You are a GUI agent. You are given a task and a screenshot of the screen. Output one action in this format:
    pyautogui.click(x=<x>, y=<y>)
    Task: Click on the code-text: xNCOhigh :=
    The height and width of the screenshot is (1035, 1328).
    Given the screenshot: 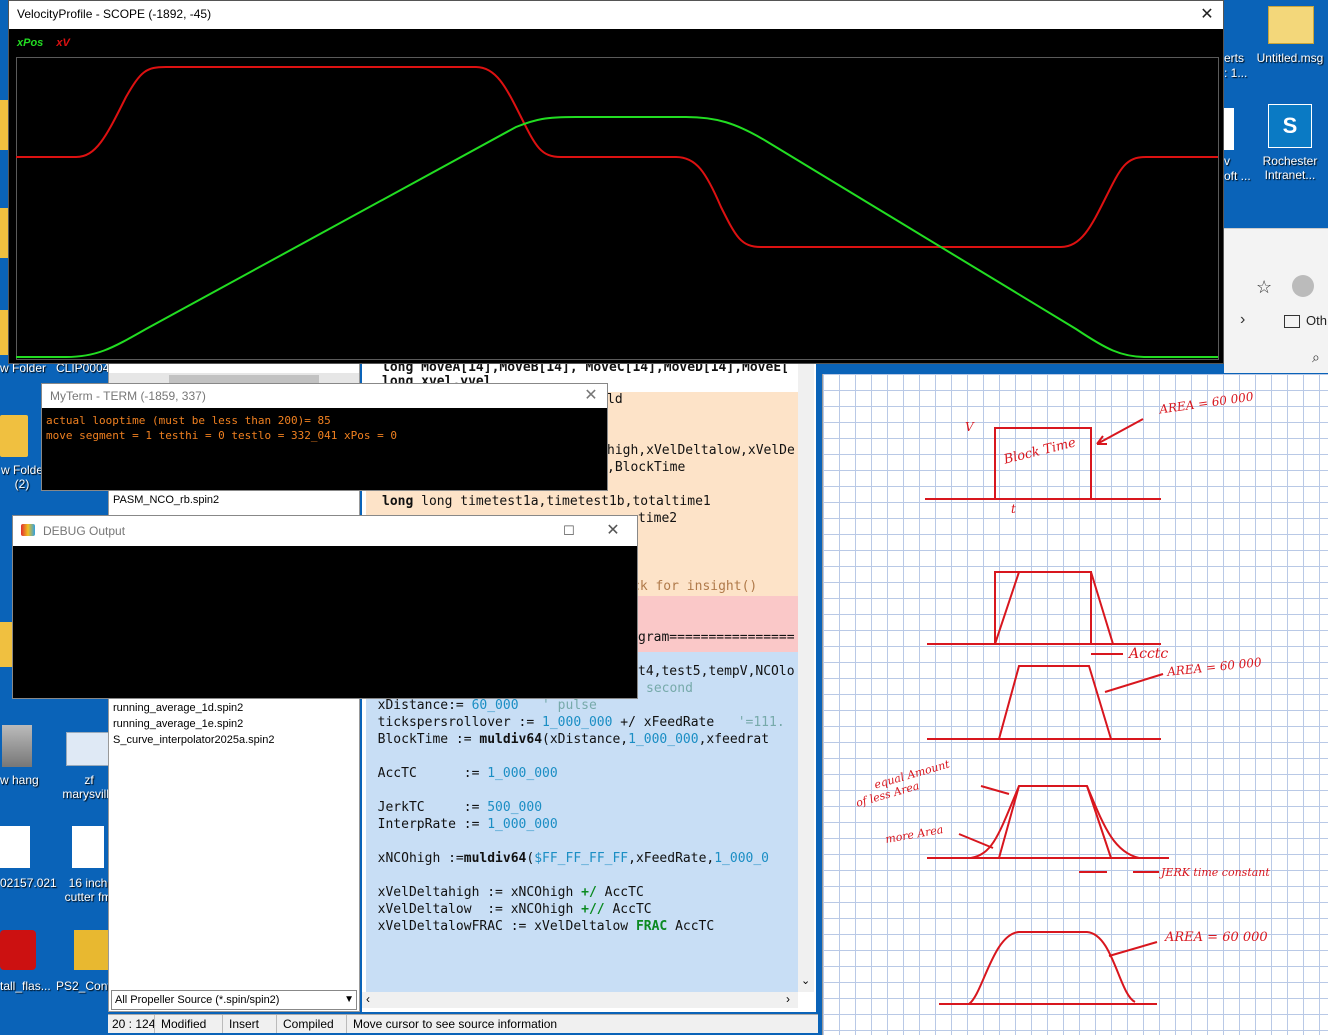 What is the action you would take?
    pyautogui.click(x=413, y=858)
    